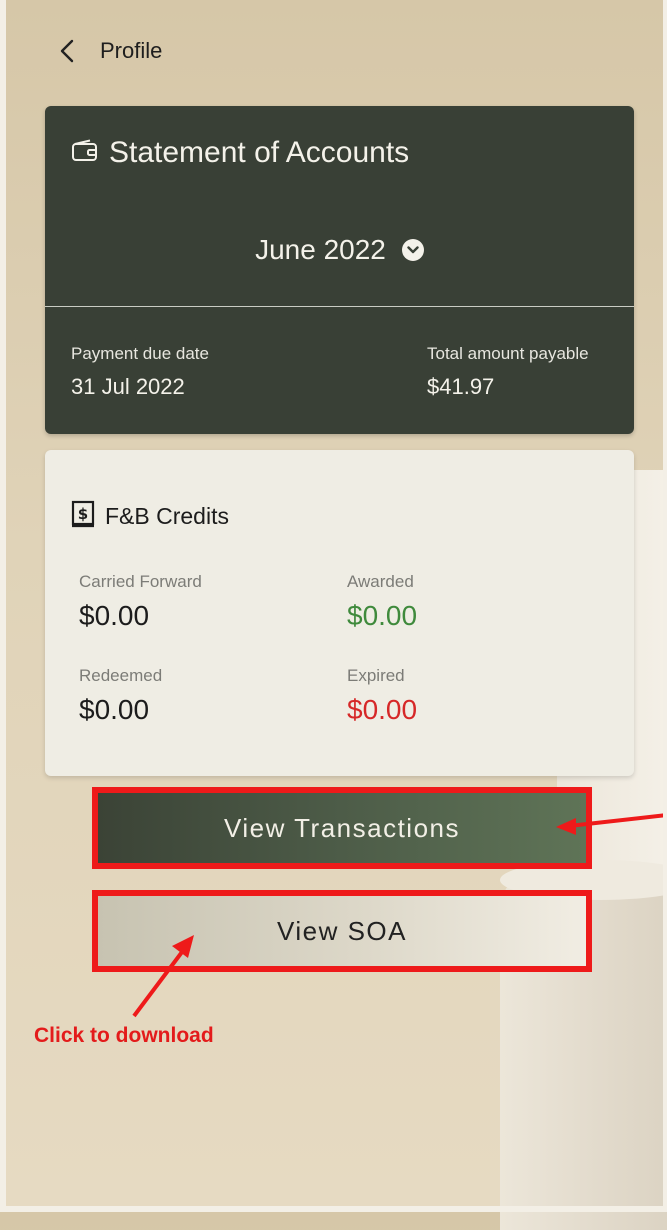  What do you see at coordinates (140, 581) in the screenshot?
I see `credit-label: Carried Forward` at bounding box center [140, 581].